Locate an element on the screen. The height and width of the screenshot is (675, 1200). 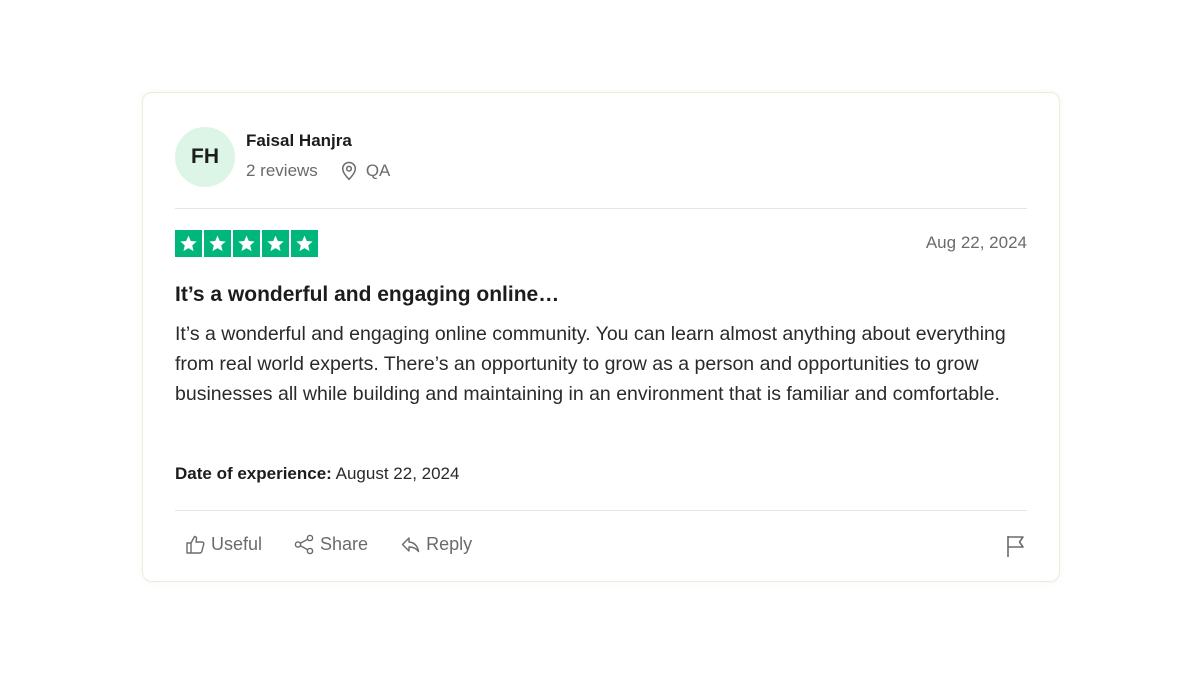
share-icon is located at coordinates (304, 544).